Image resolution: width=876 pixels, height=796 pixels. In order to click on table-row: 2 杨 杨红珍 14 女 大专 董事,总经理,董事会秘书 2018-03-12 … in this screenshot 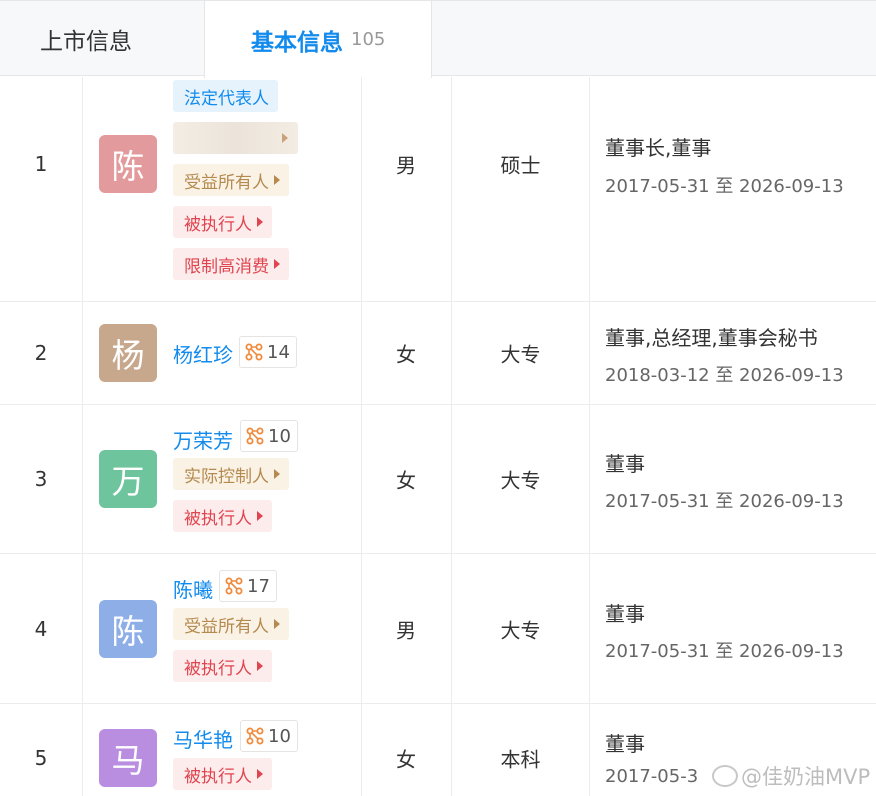, I will do `click(438, 353)`.